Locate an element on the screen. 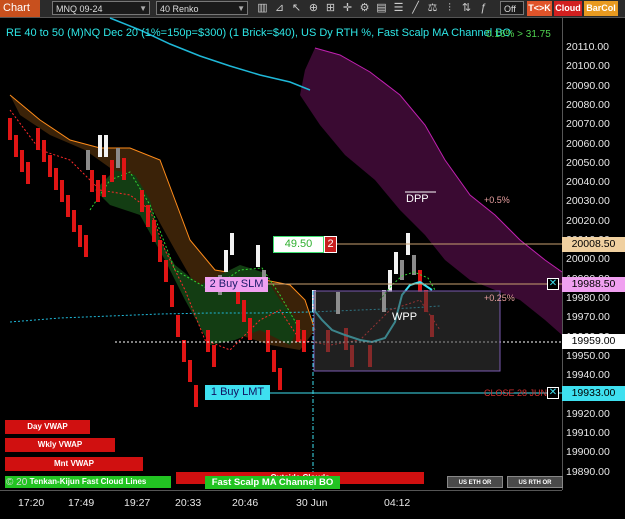  price-tick-label: 20080.00 is located at coordinates (588, 104).